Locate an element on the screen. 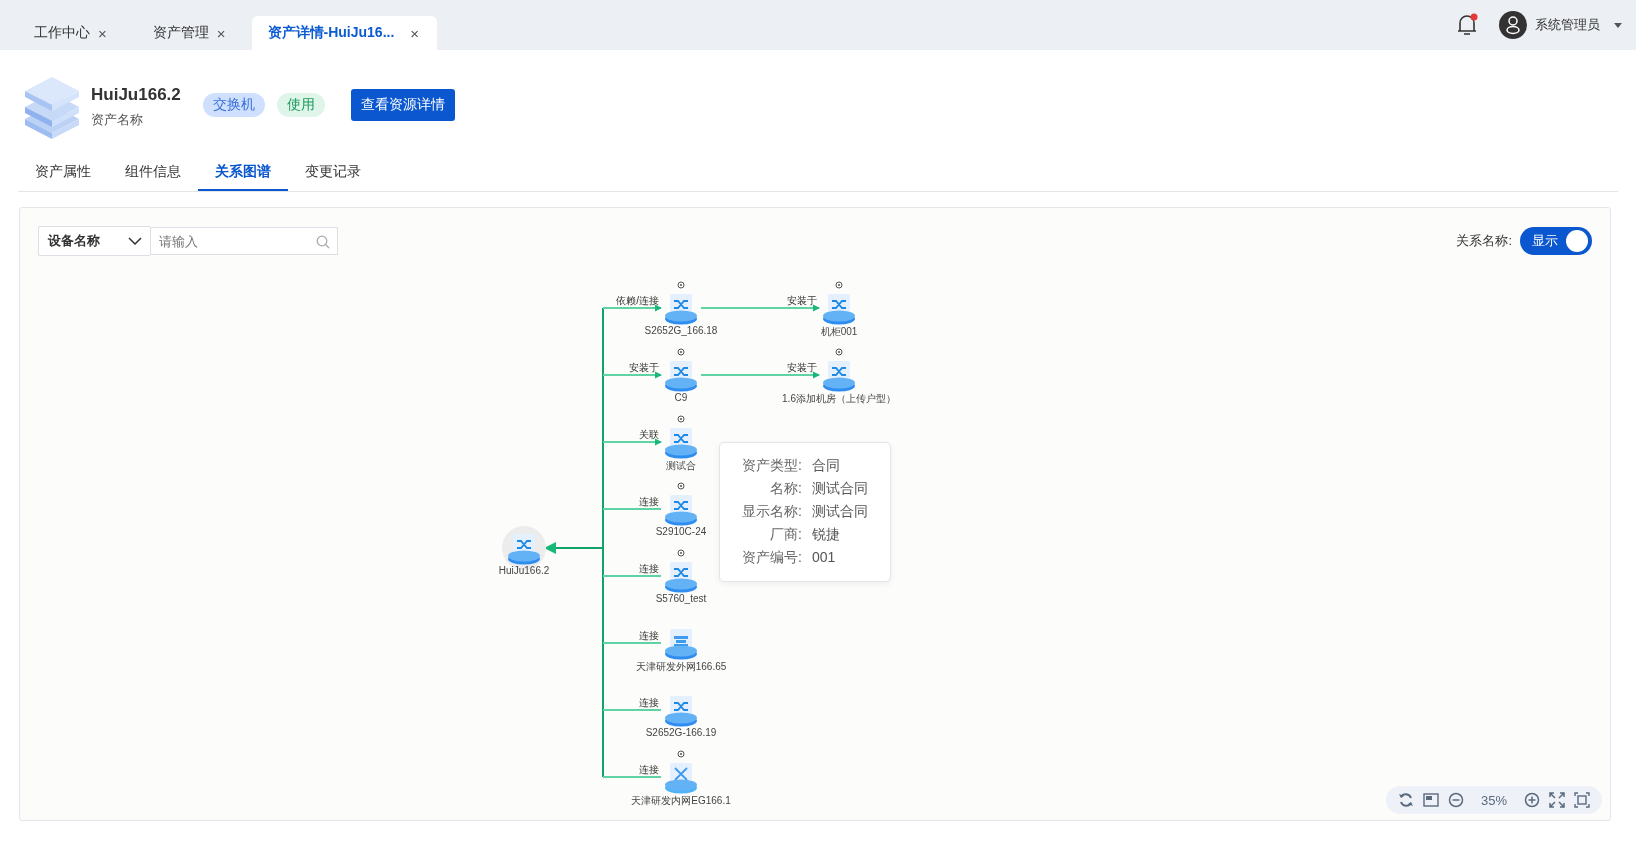 The height and width of the screenshot is (859, 1636). zoom-level: 35% is located at coordinates (1493, 800).